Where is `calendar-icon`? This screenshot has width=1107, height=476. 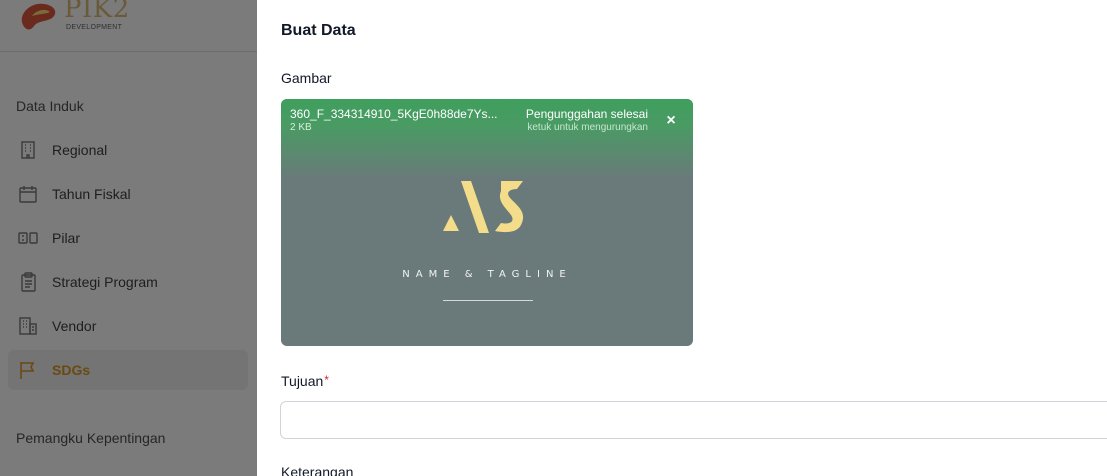
calendar-icon is located at coordinates (28, 194).